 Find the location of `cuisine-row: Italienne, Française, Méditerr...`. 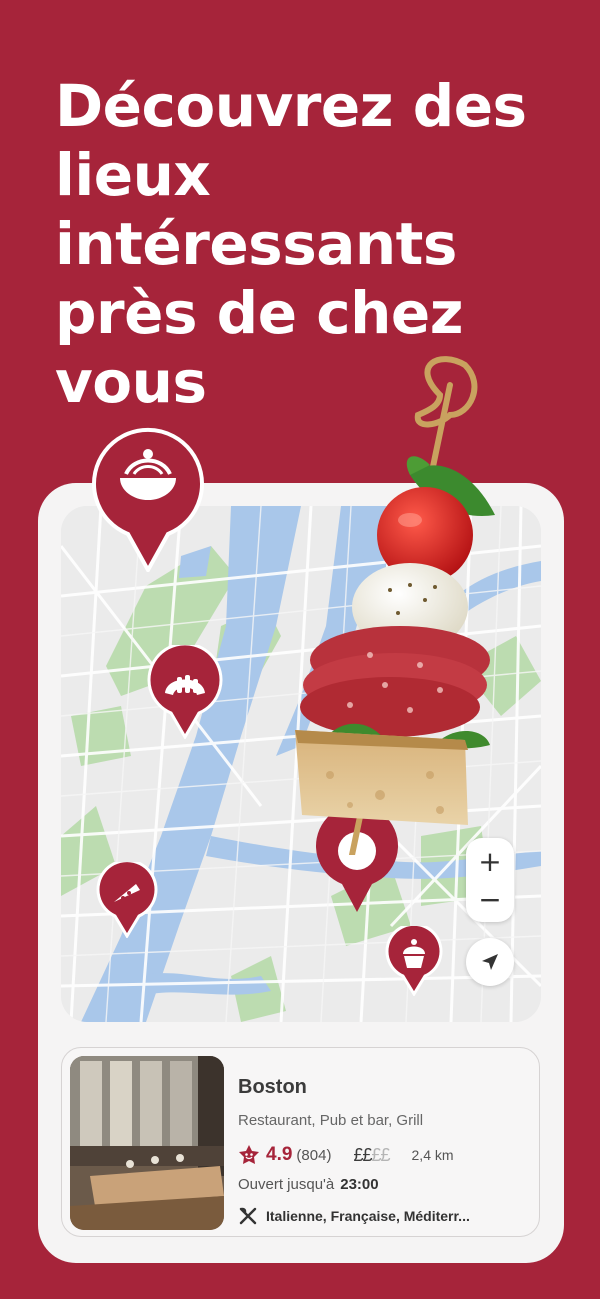

cuisine-row: Italienne, Française, Méditerr... is located at coordinates (354, 1216).